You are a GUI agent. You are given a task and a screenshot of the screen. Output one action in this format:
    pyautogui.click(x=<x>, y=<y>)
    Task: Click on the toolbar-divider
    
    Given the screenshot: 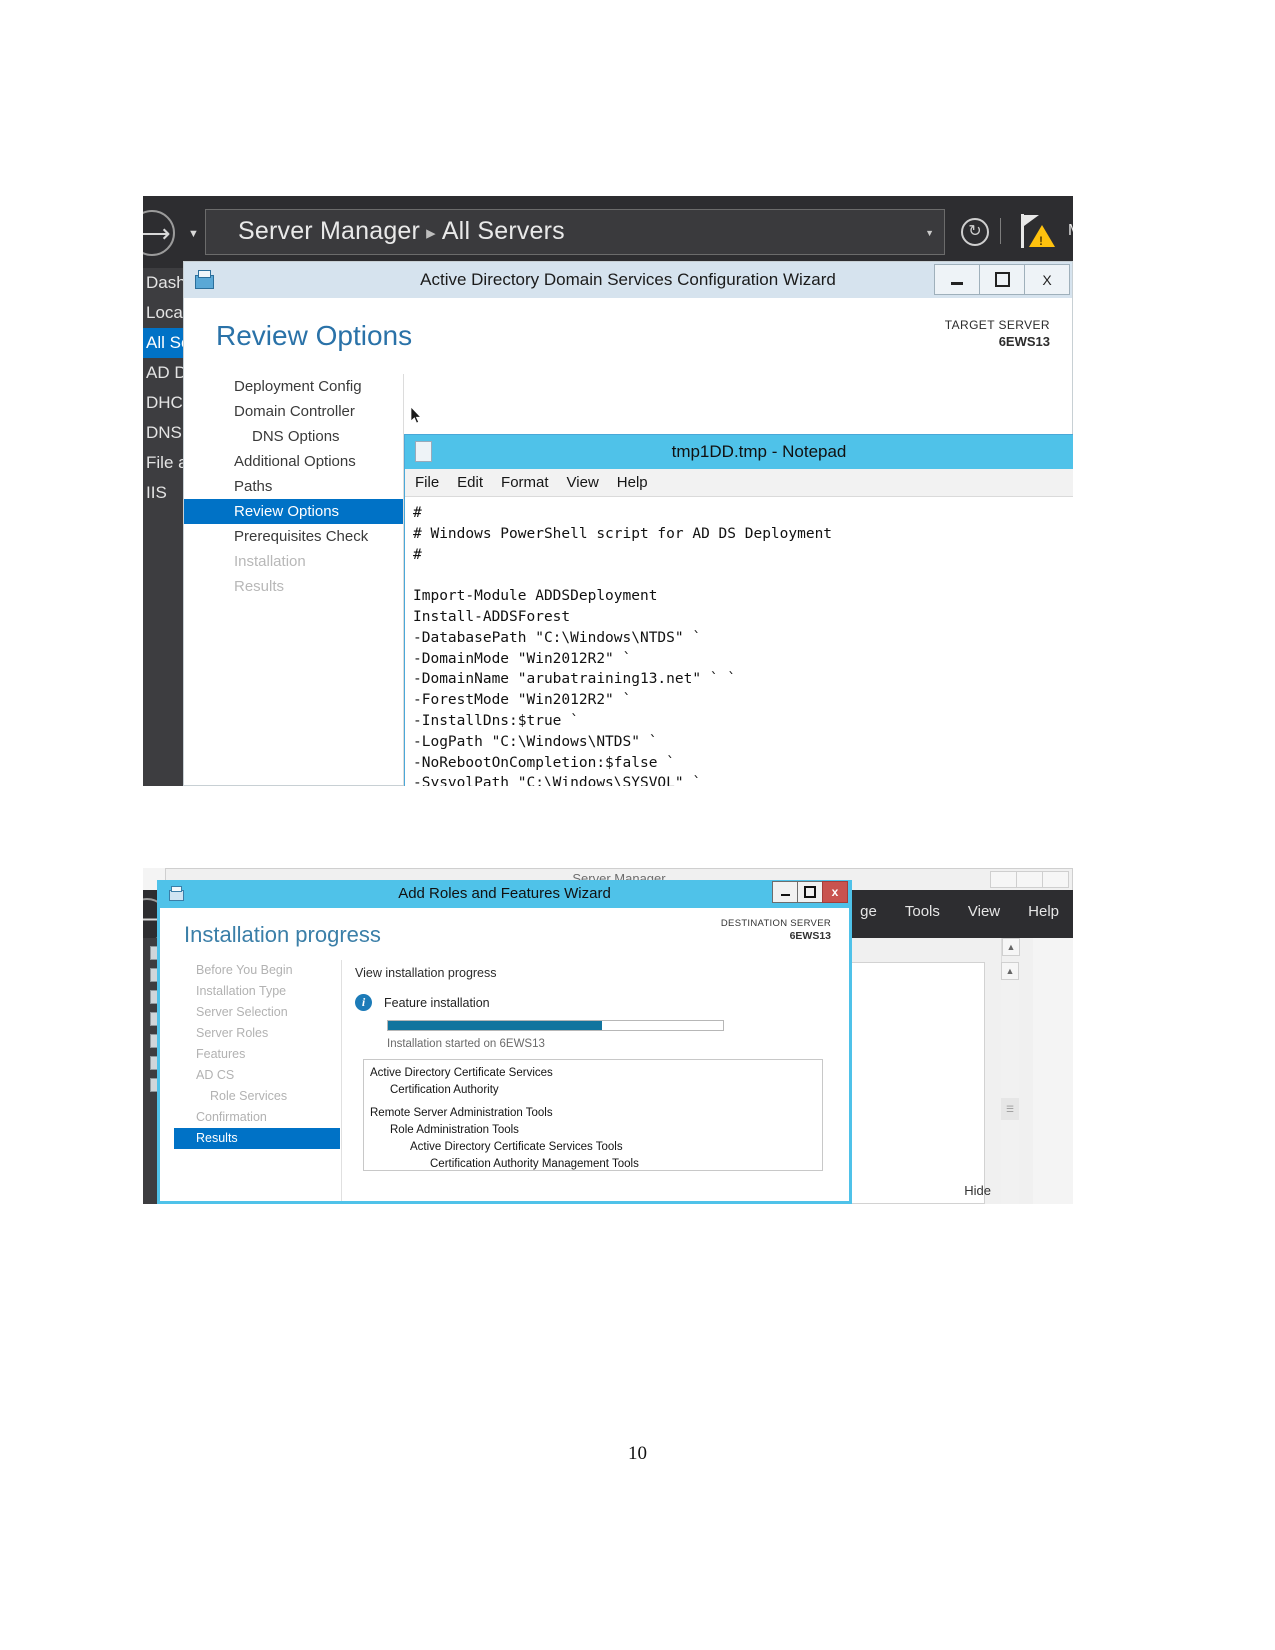 What is the action you would take?
    pyautogui.click(x=1000, y=231)
    